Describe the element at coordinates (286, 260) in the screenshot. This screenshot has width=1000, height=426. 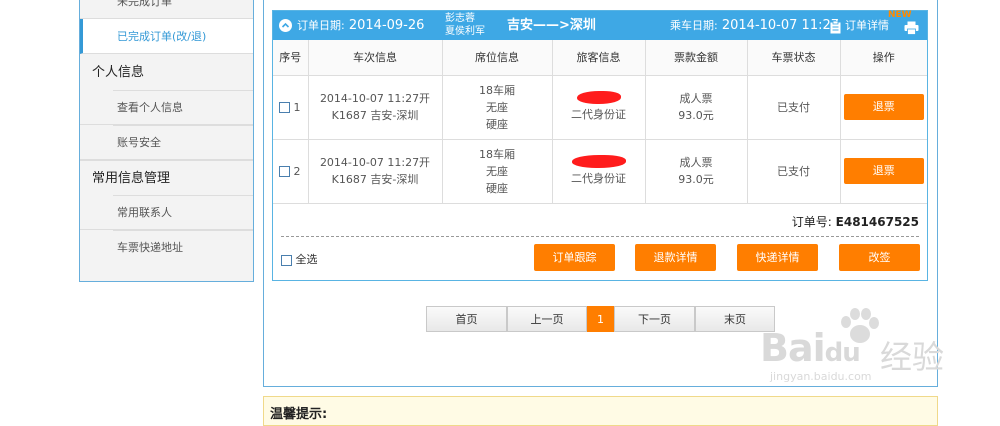
I see `select-all-checkbox` at that location.